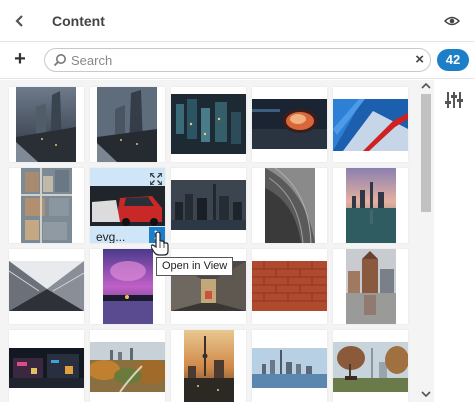  Describe the element at coordinates (160, 244) in the screenshot. I see `hand-cursor-icon` at that location.